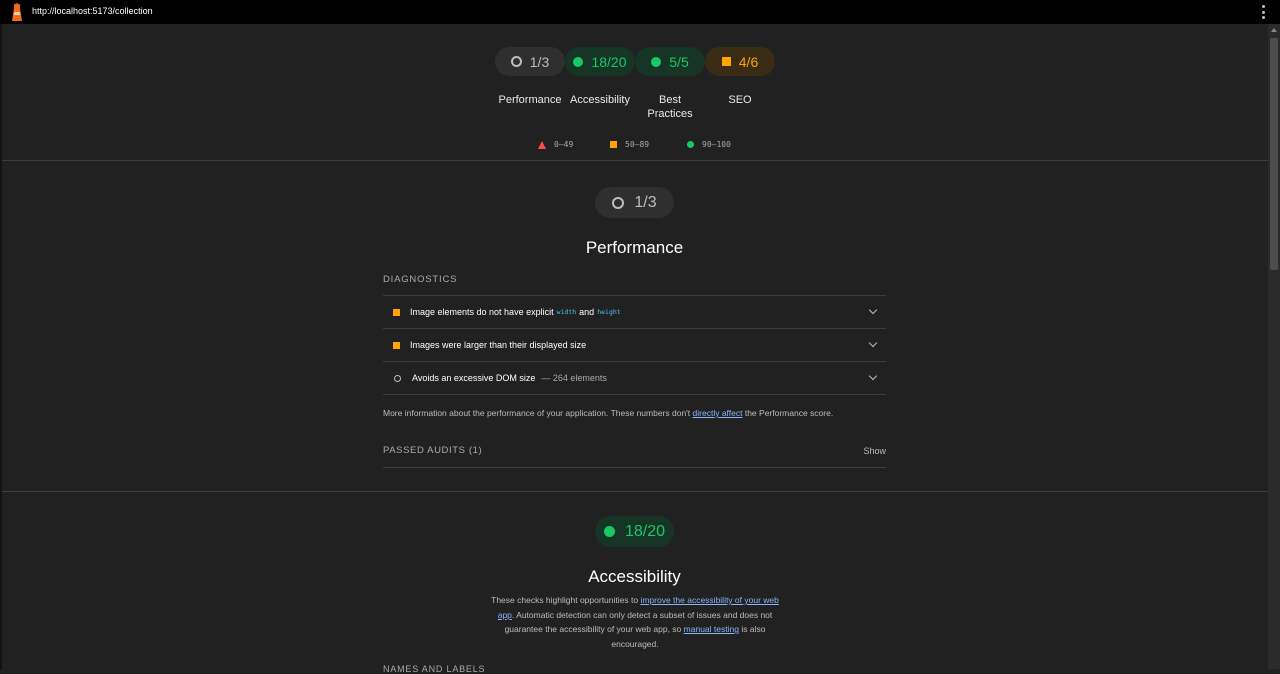 The image size is (1280, 674). I want to click on names-and-labels-label: NAMES AND LABELS, so click(434, 669).